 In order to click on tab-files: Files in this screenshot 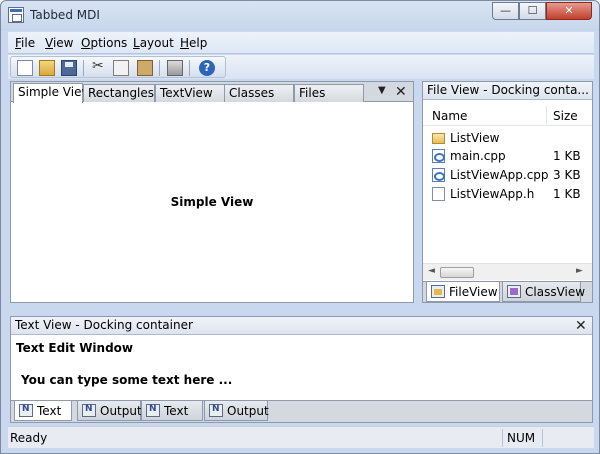, I will do `click(329, 93)`.